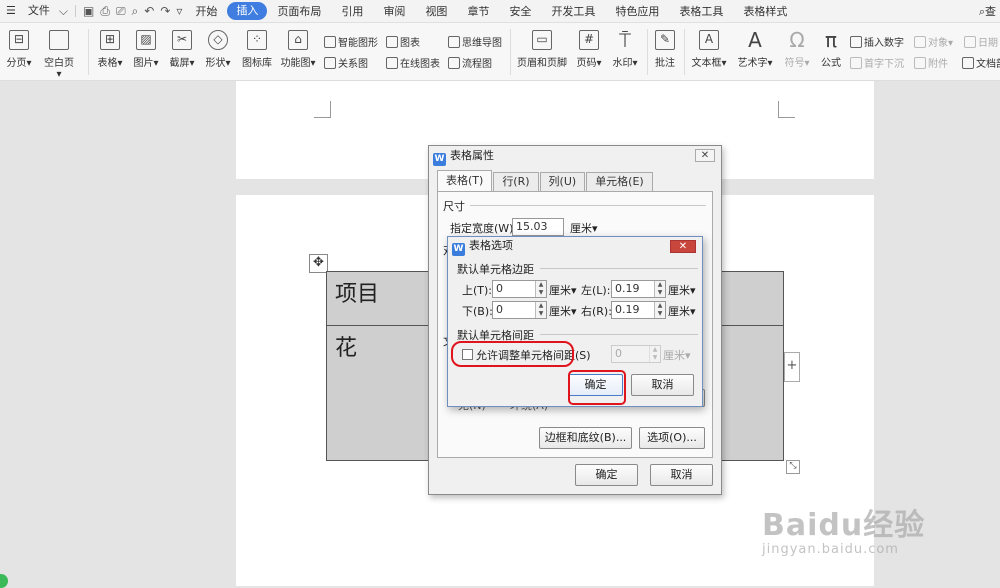 Image resolution: width=1000 pixels, height=588 pixels. I want to click on flowchart-button: 流程图, so click(470, 62).